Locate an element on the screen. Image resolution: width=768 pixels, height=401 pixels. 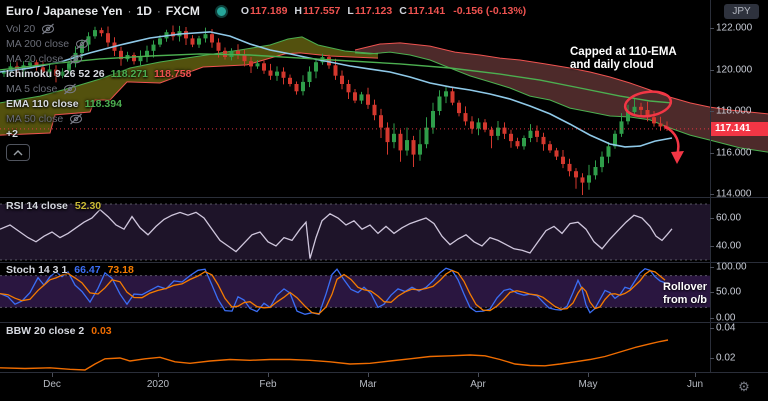
legend-row-label: Ichimoku 9 26 52 26 is located at coordinates (55, 73).